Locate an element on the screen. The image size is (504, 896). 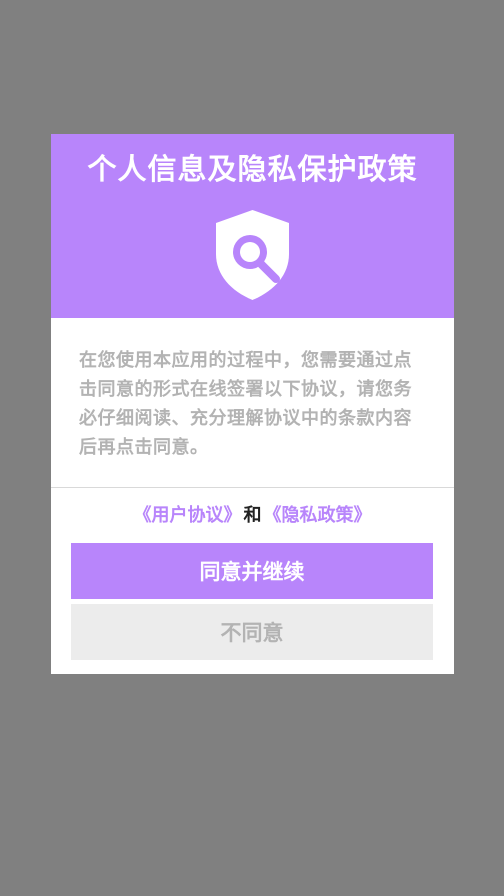
dialog-title: 个人信息及隐私保护政策 is located at coordinates (252, 169).